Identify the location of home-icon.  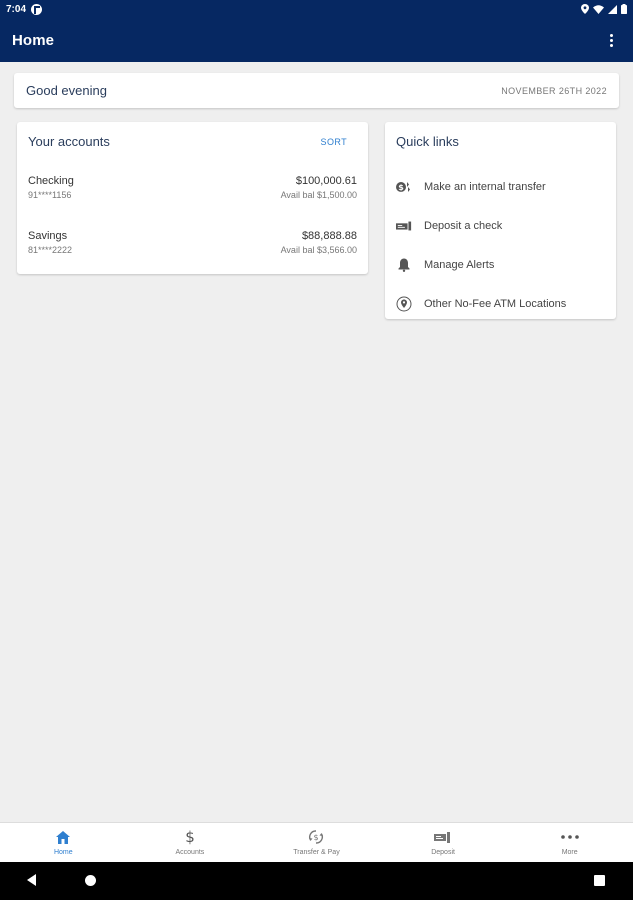
(63, 837).